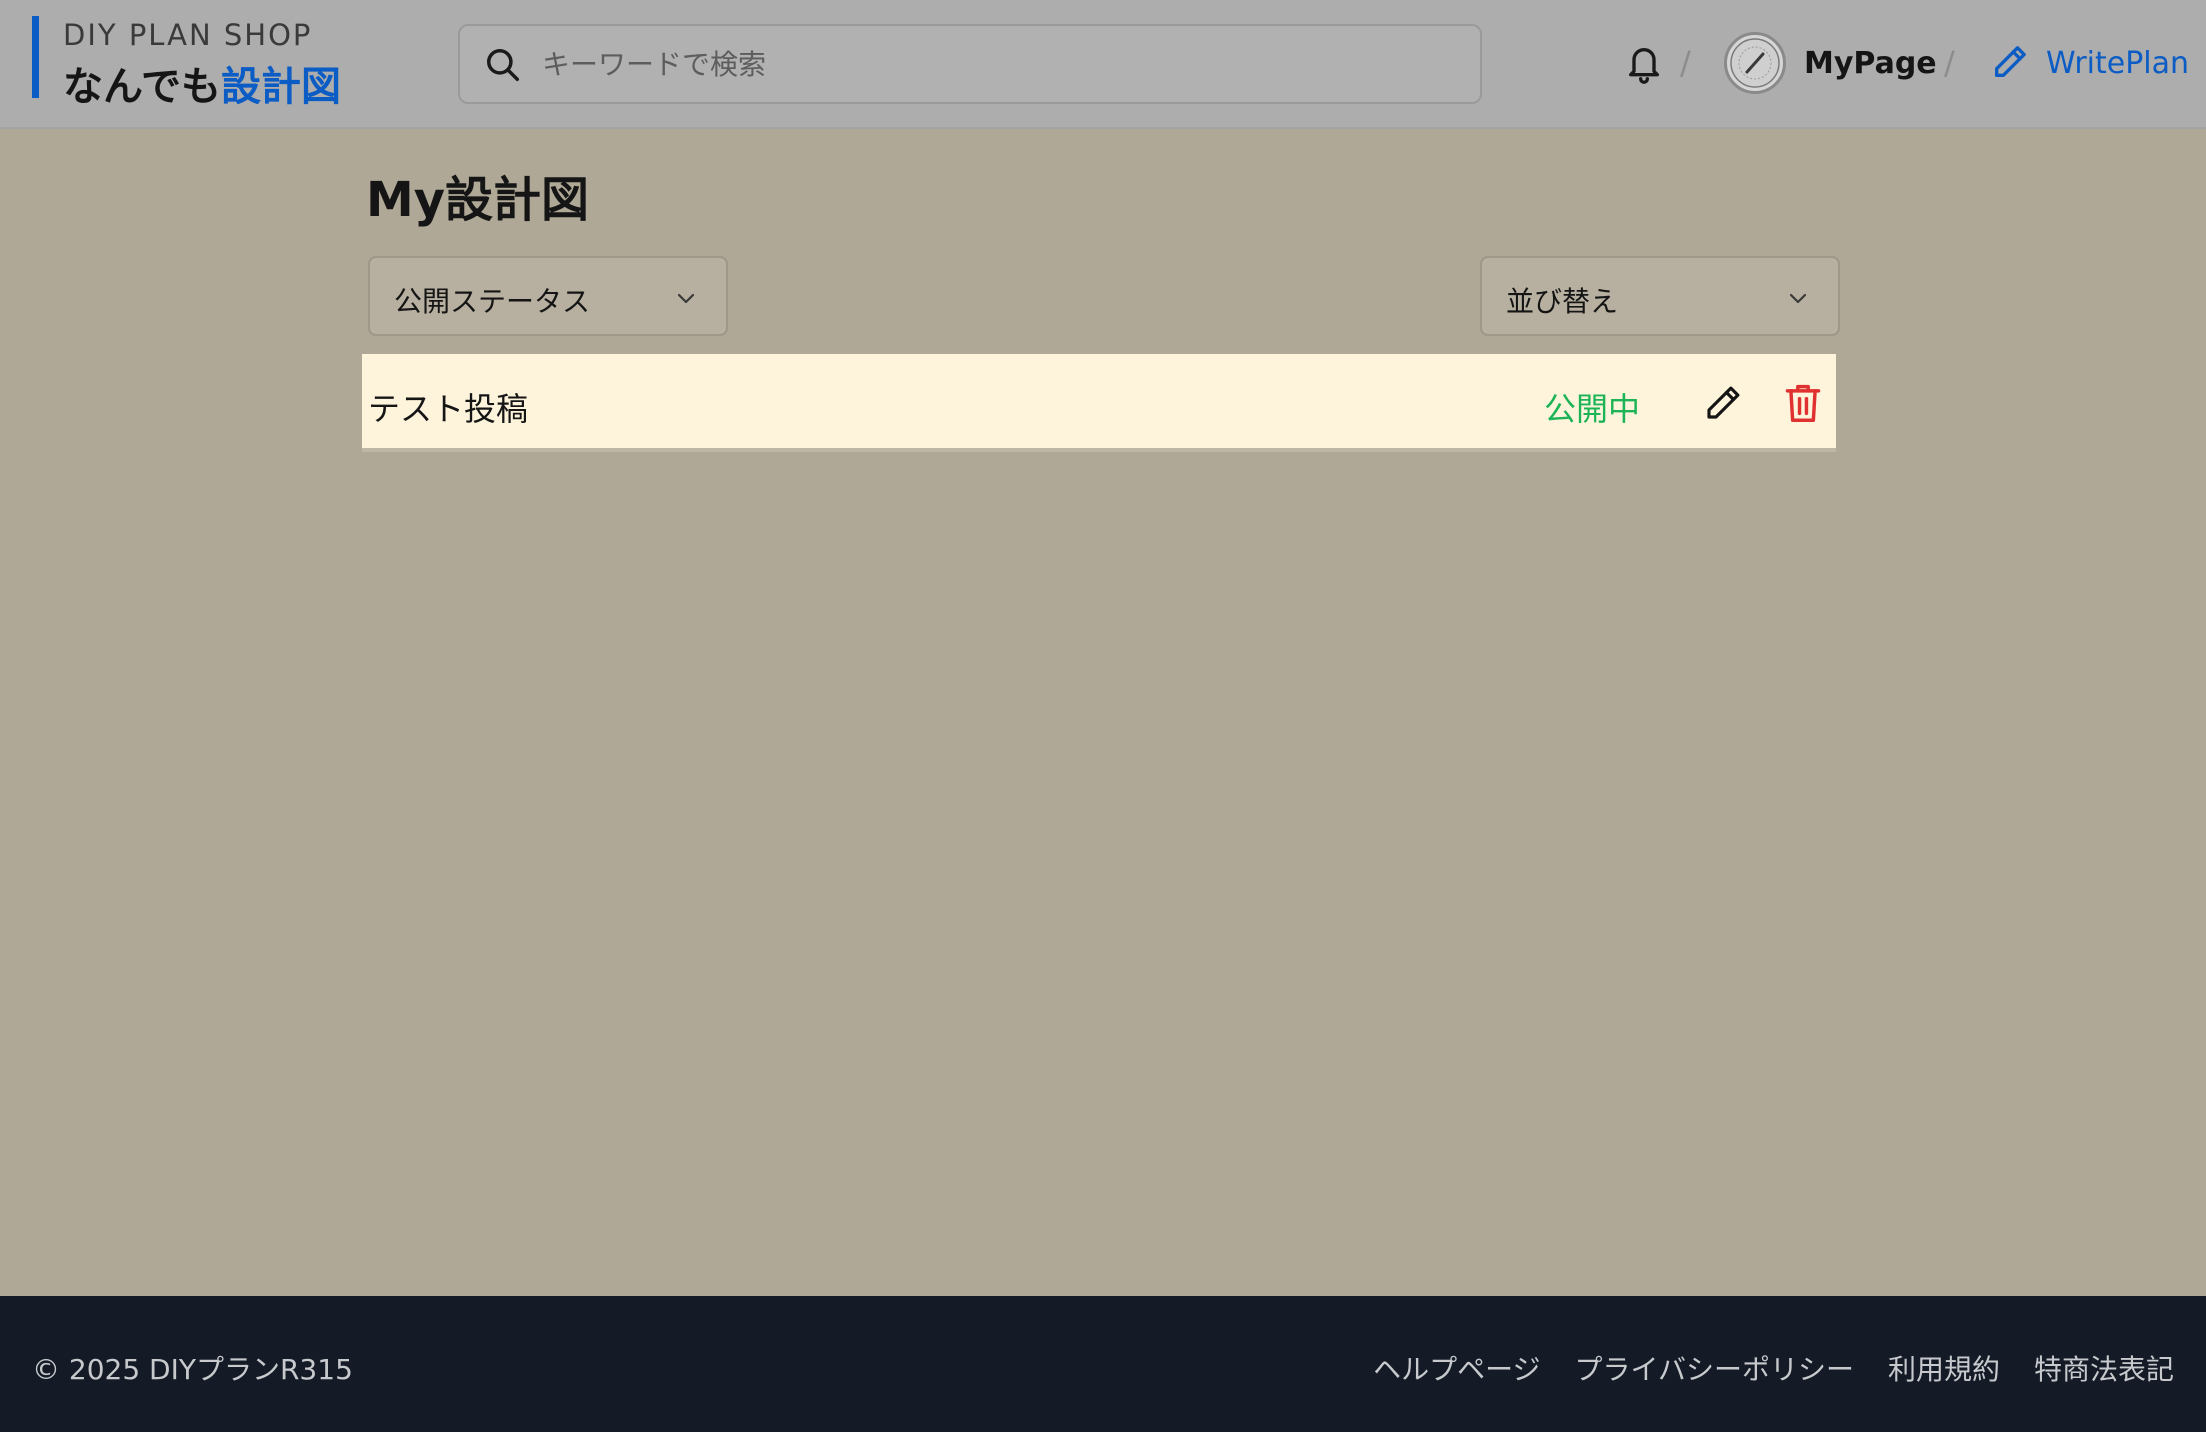  What do you see at coordinates (1714, 1368) in the screenshot?
I see `footer-link-privacy: プライバシーポリシー` at bounding box center [1714, 1368].